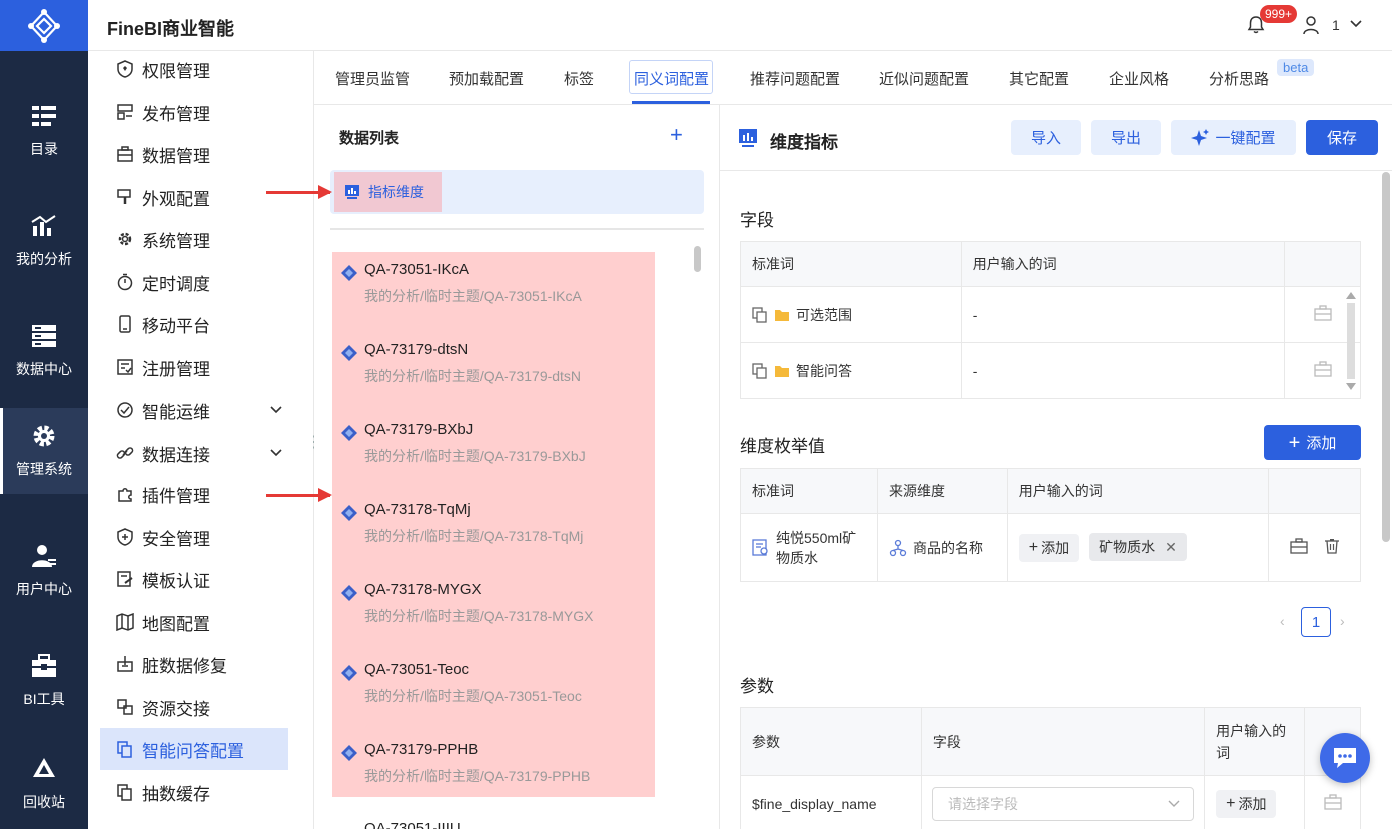 This screenshot has height=829, width=1392. I want to click on menu-item-label: 权限管理, so click(176, 71).